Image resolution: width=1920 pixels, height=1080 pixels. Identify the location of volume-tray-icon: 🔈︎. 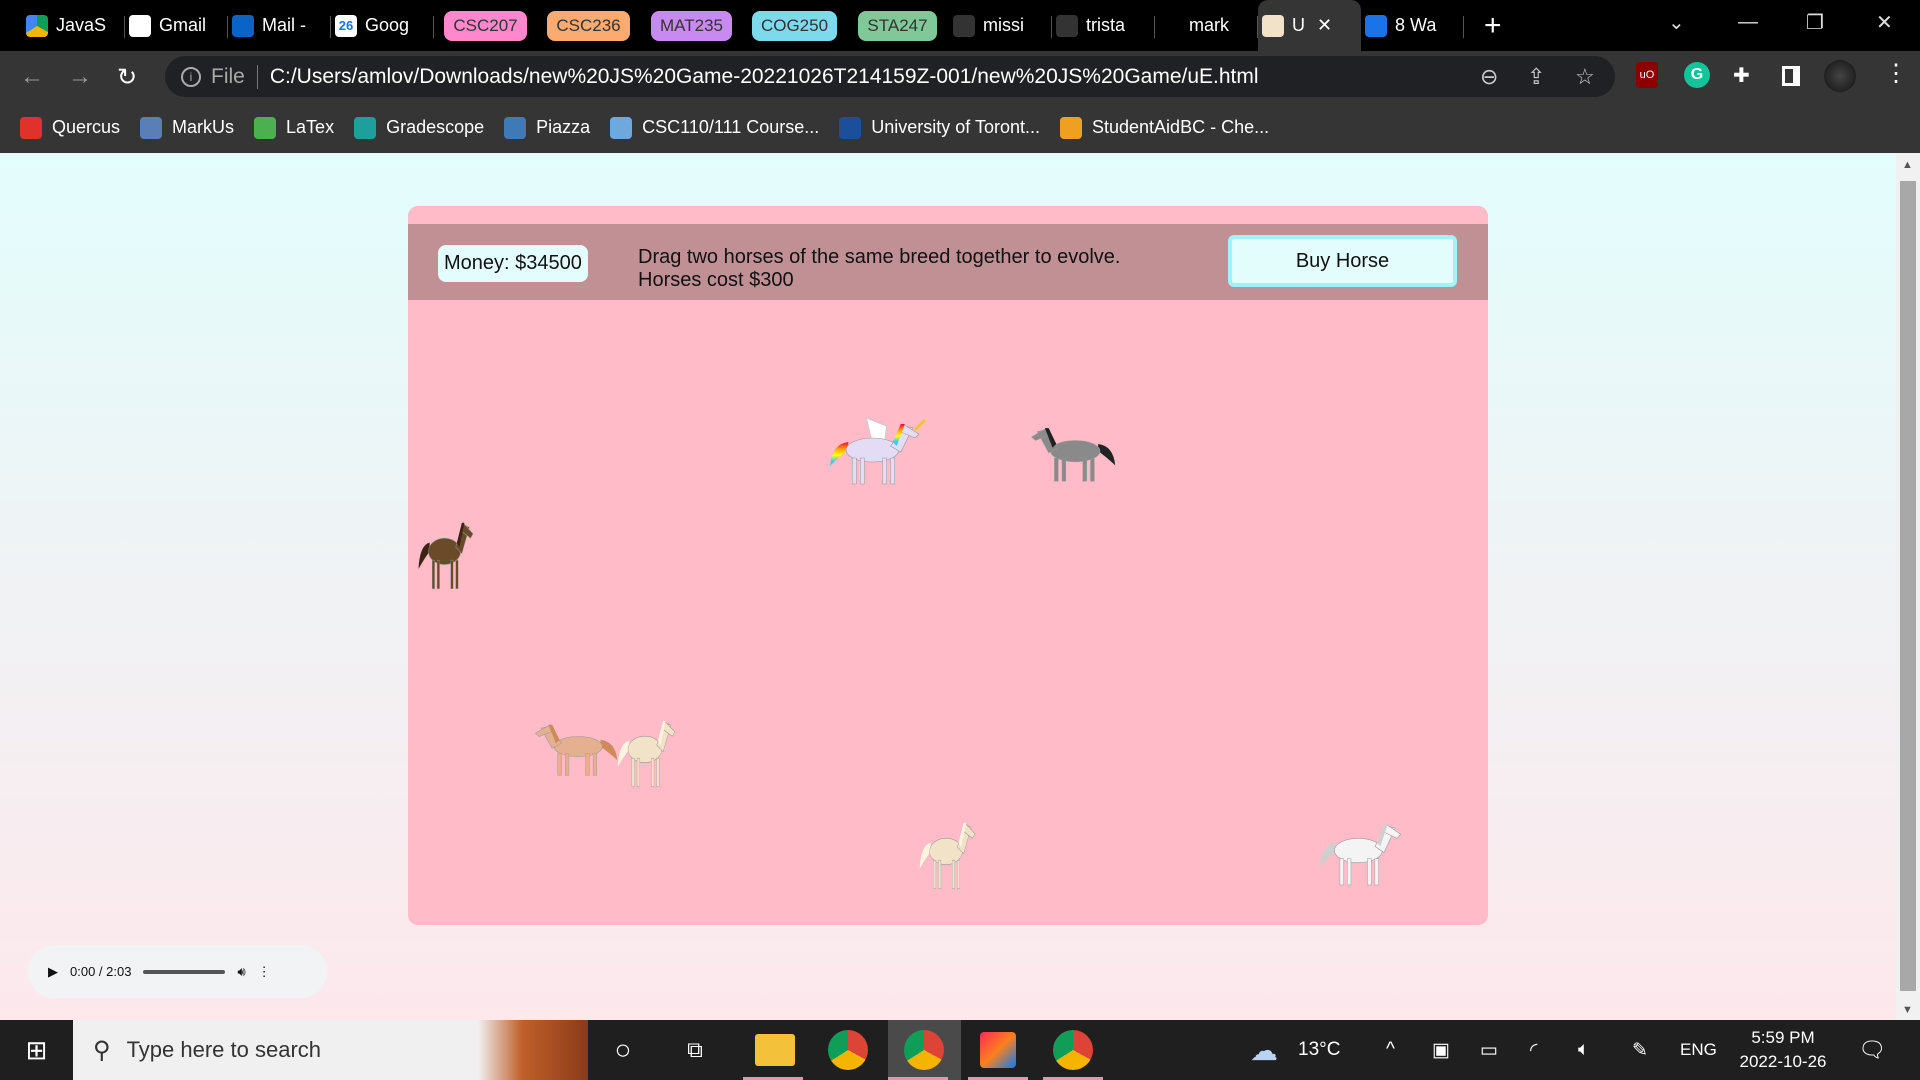
(1583, 1050).